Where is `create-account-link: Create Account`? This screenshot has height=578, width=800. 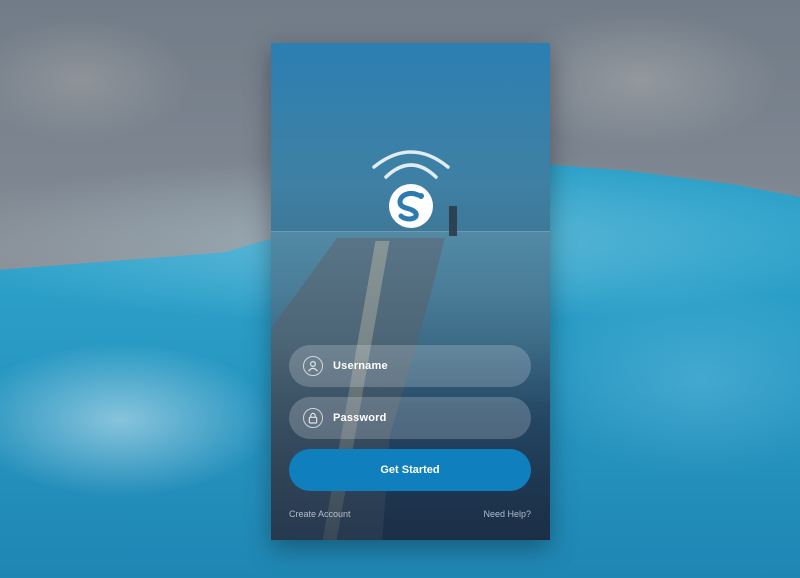
create-account-link: Create Account is located at coordinates (320, 514).